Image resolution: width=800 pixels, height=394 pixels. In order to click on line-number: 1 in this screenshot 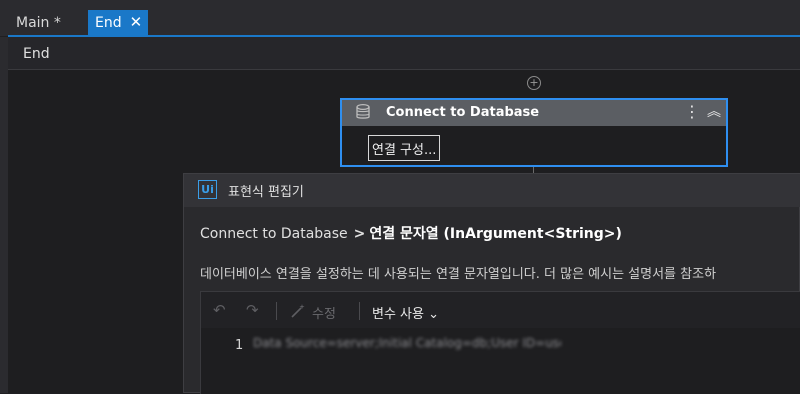, I will do `click(239, 345)`.